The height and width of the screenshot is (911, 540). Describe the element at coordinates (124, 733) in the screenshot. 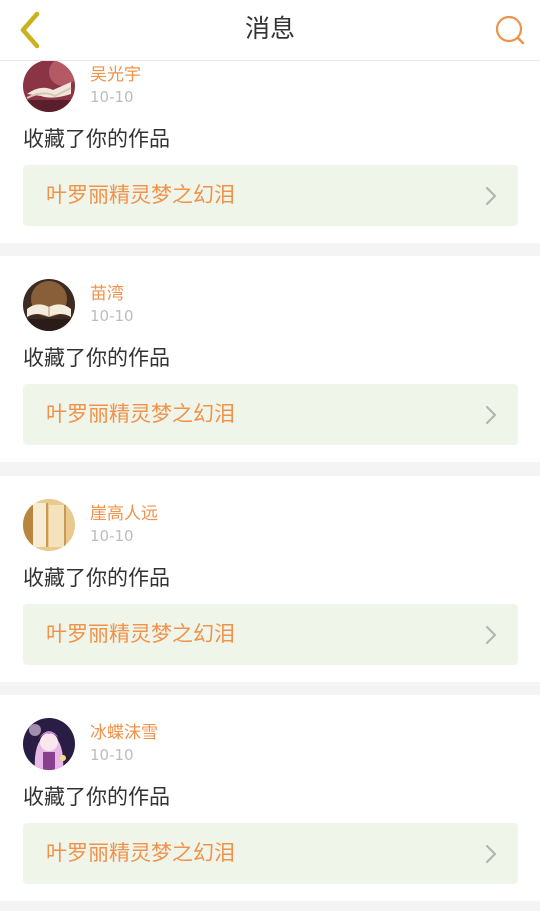

I see `user-name: 冰蝶沫雪` at that location.